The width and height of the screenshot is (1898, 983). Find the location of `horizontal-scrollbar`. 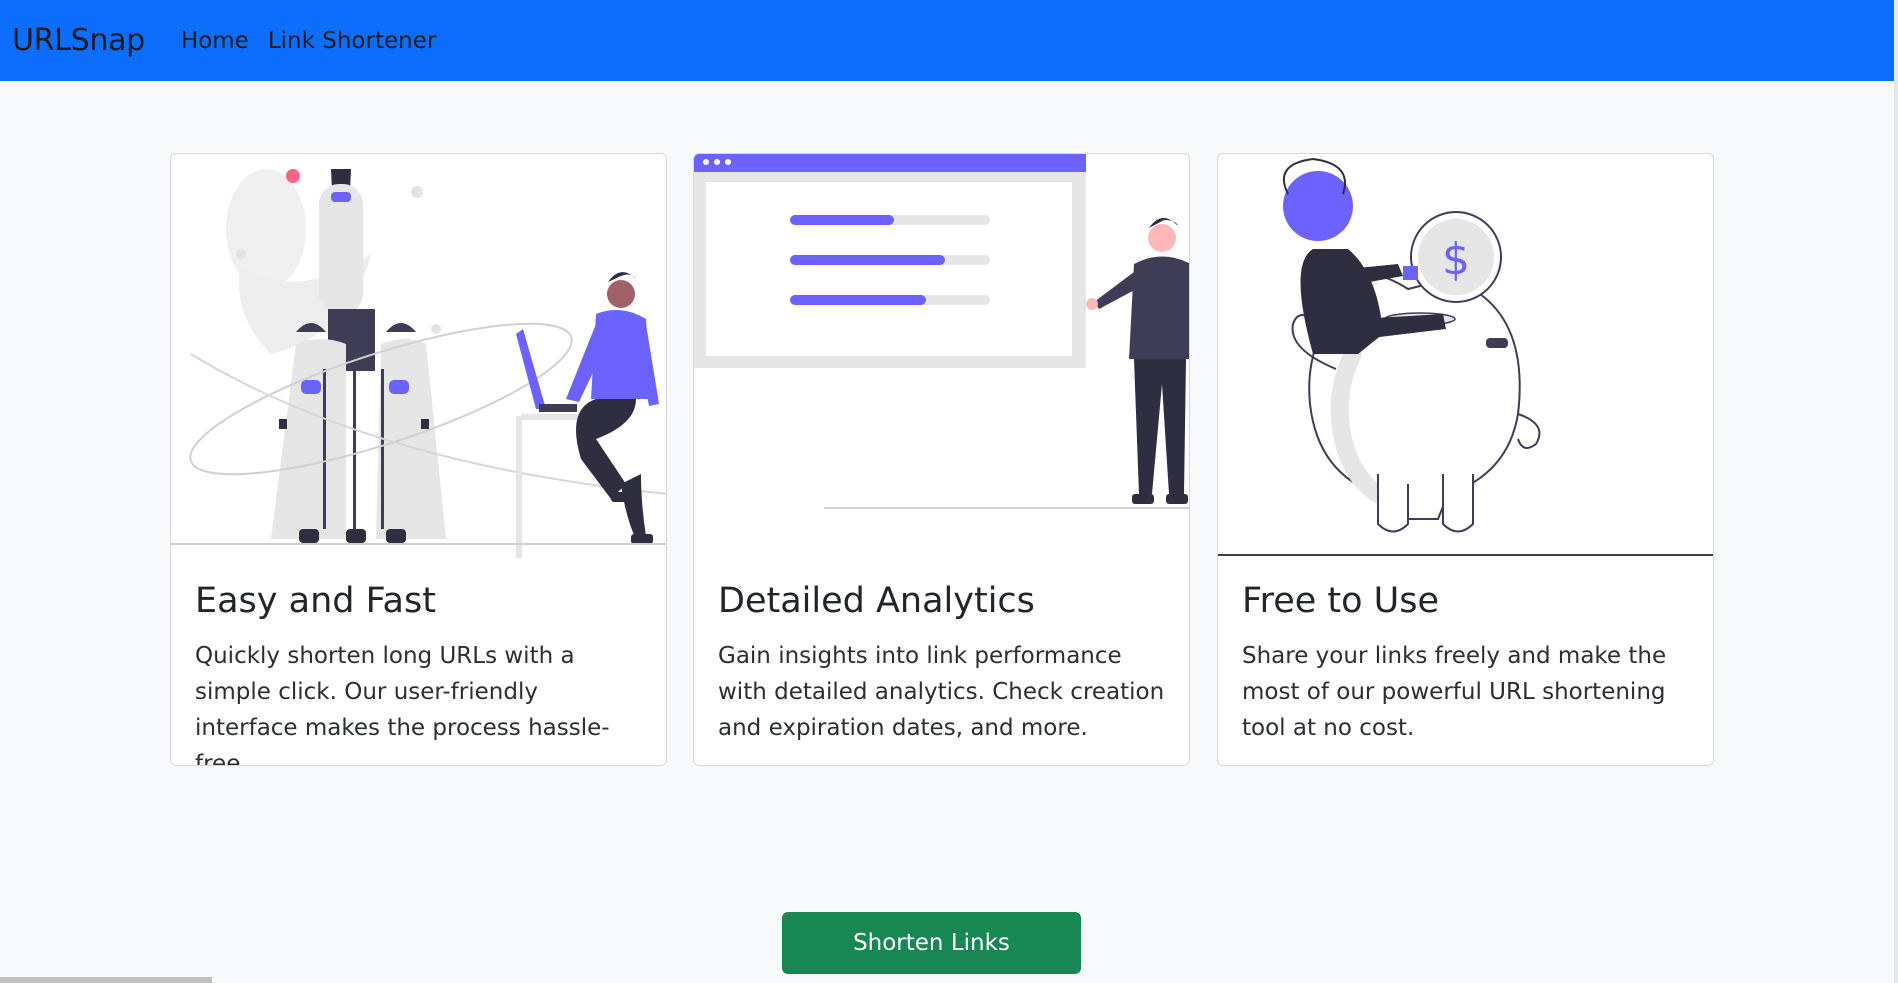

horizontal-scrollbar is located at coordinates (106, 980).